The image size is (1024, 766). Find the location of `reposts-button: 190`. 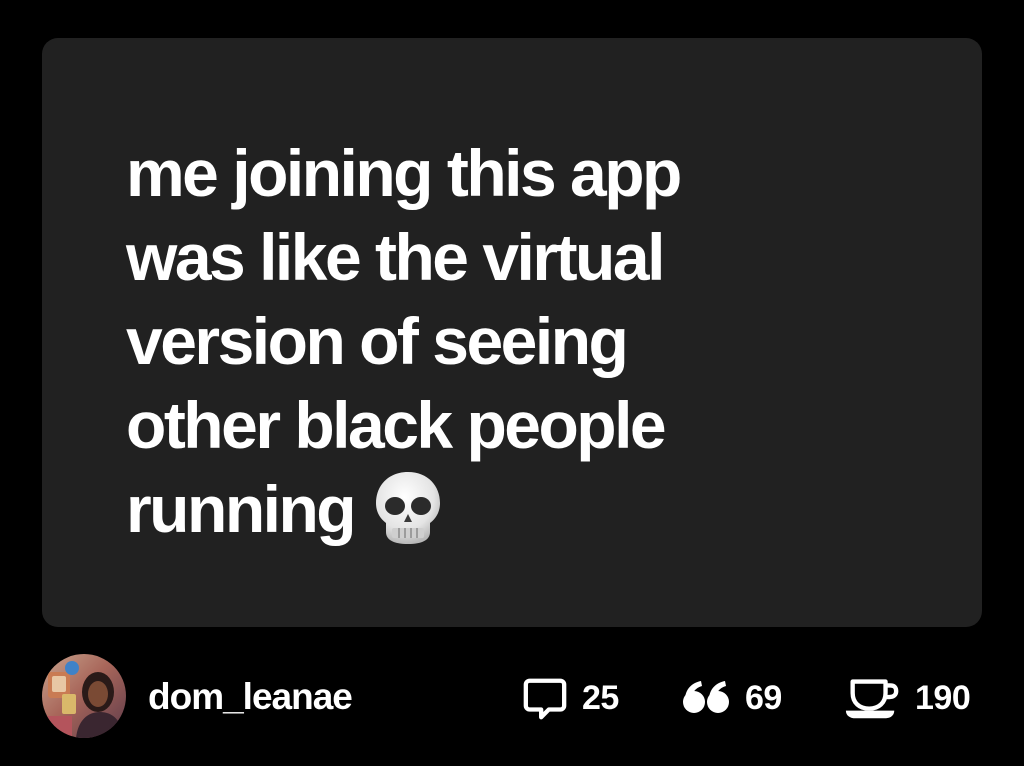

reposts-button: 190 is located at coordinates (907, 698).